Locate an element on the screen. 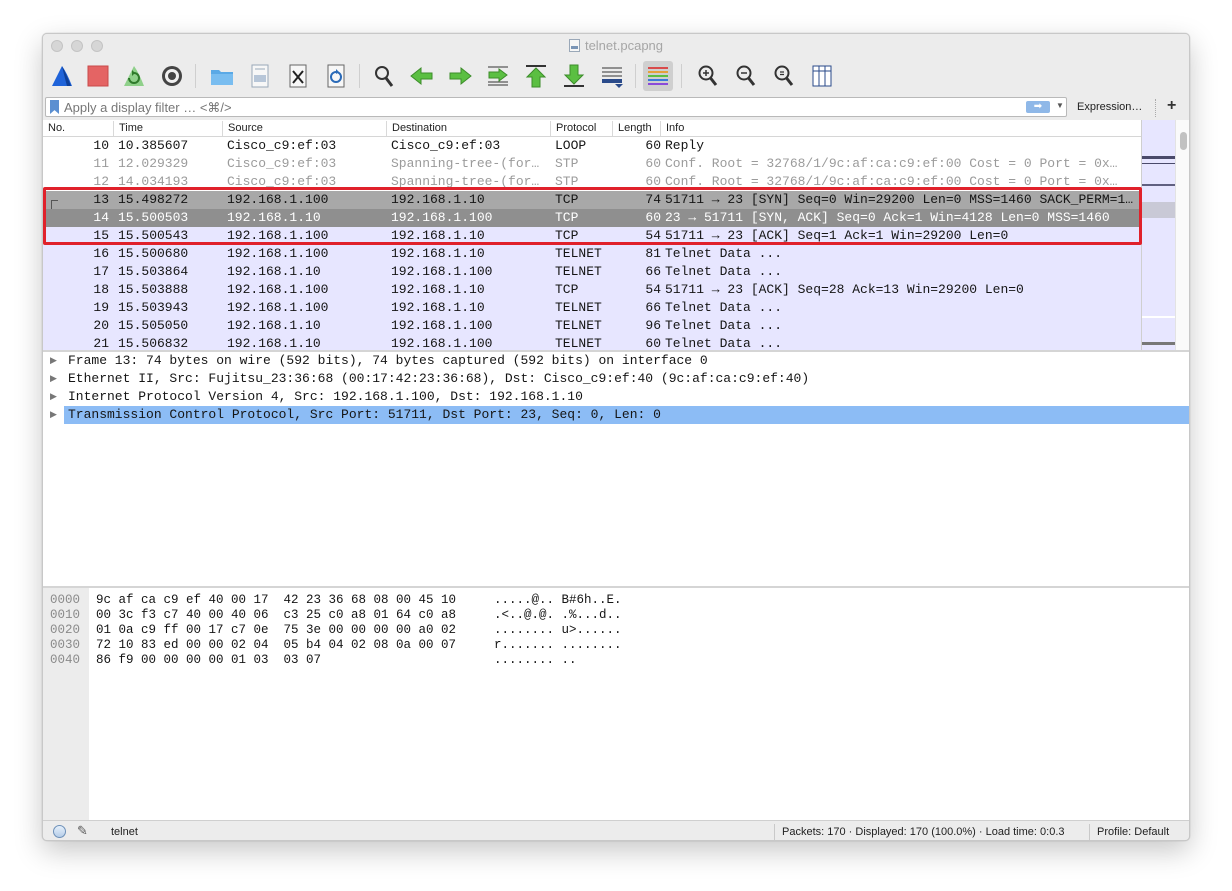 This screenshot has height=891, width=1232. reload-file-icon is located at coordinates (336, 76).